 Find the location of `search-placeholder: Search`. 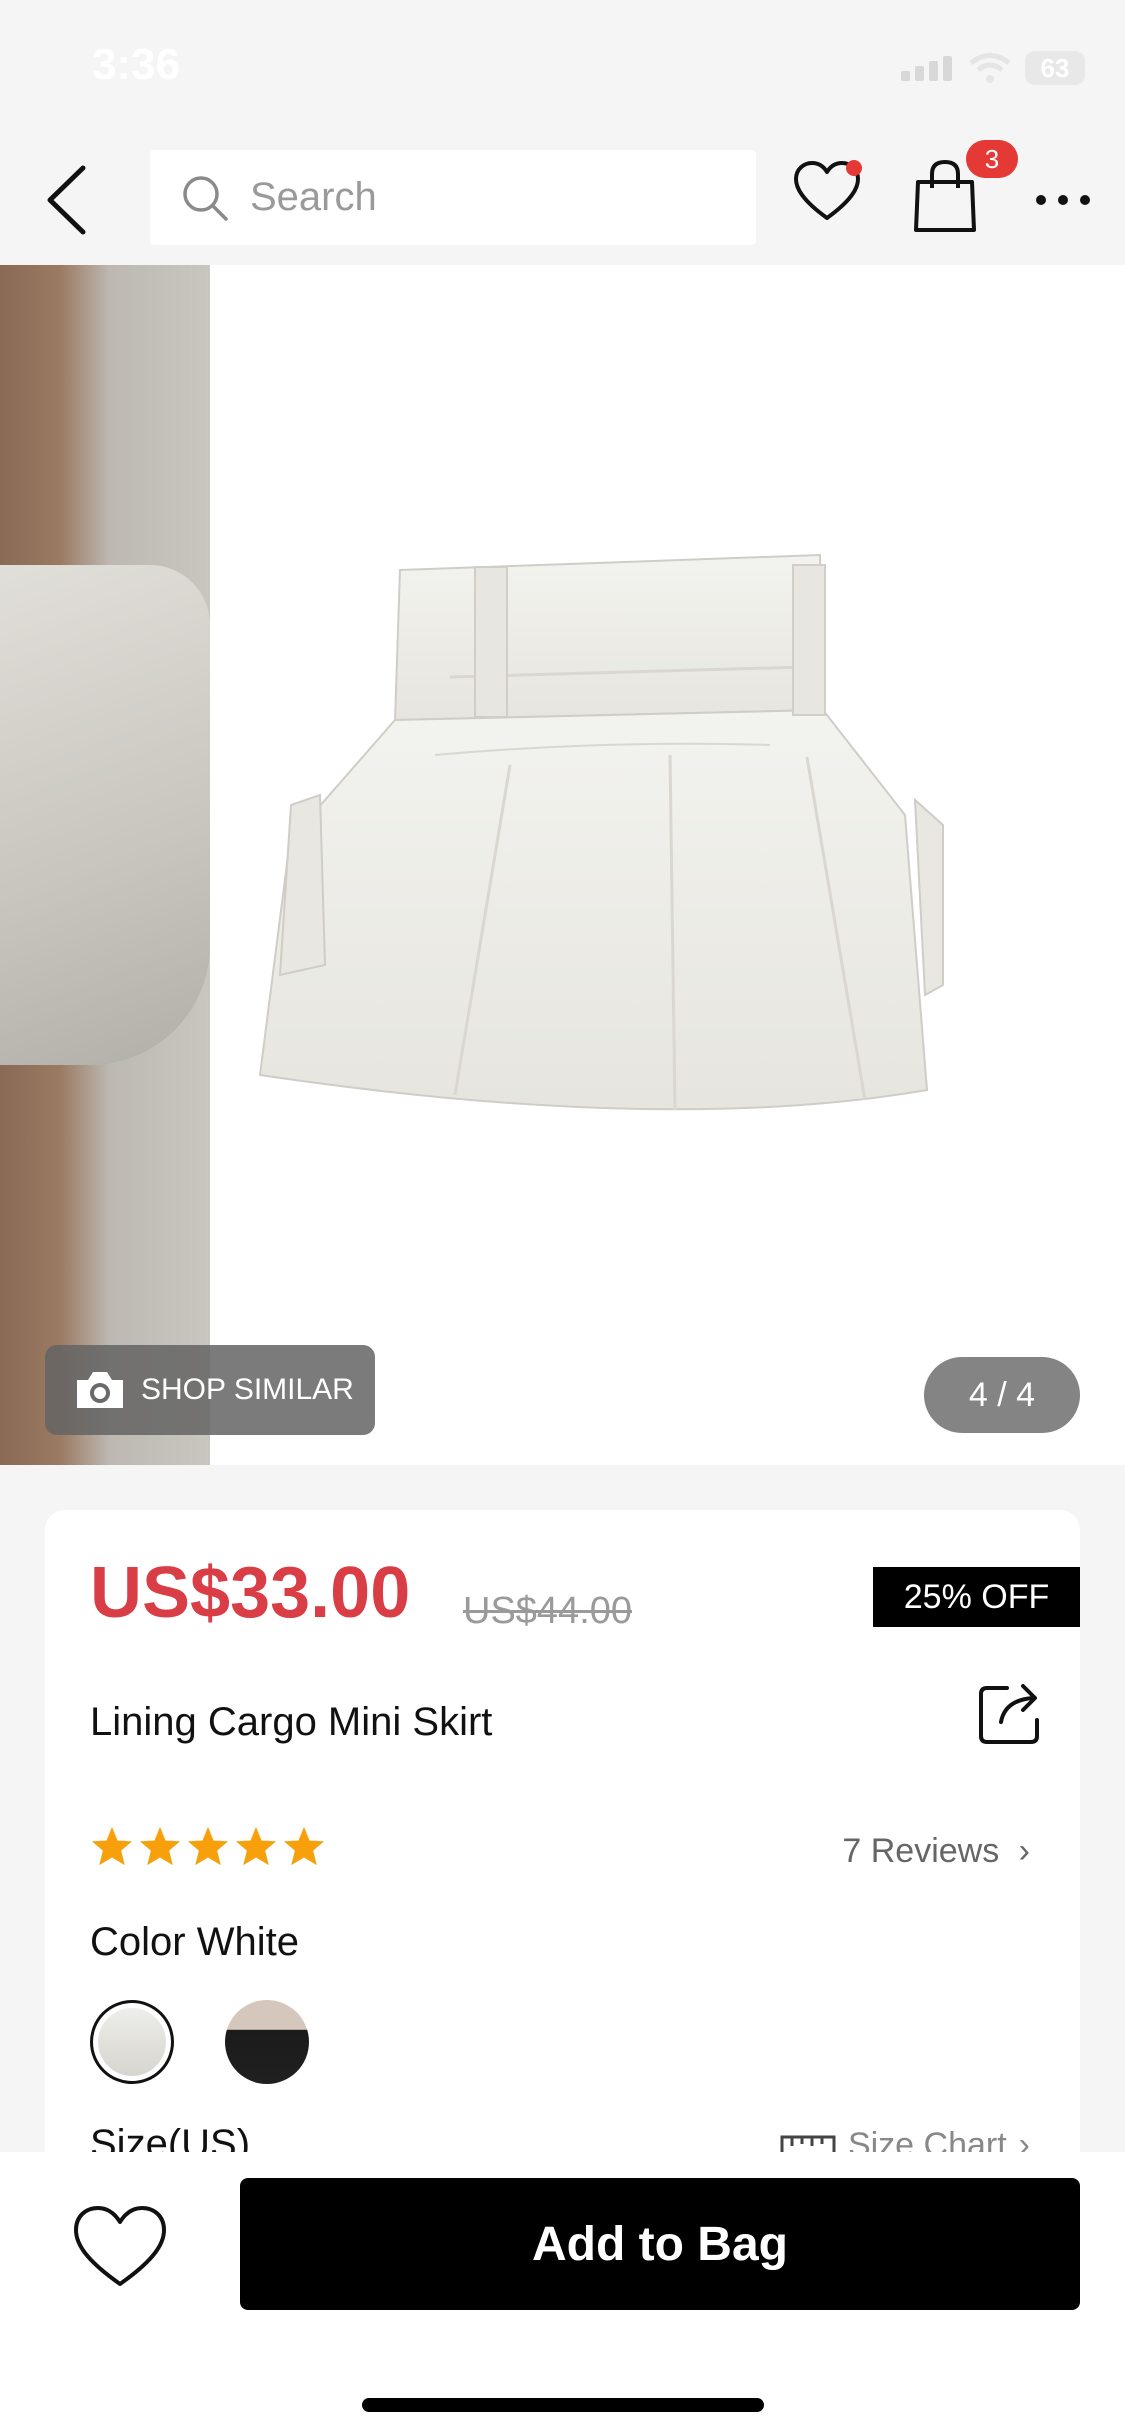

search-placeholder: Search is located at coordinates (313, 197).